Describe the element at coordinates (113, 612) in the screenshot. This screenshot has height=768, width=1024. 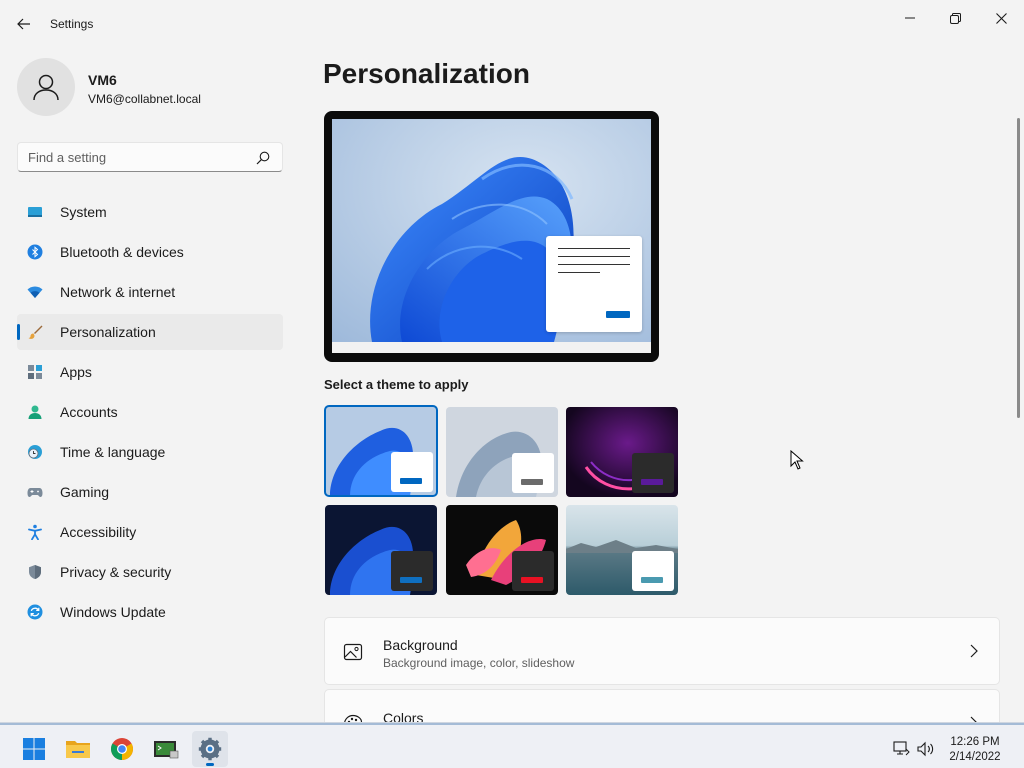
I see `sidebar-item-label: Windows Update` at that location.